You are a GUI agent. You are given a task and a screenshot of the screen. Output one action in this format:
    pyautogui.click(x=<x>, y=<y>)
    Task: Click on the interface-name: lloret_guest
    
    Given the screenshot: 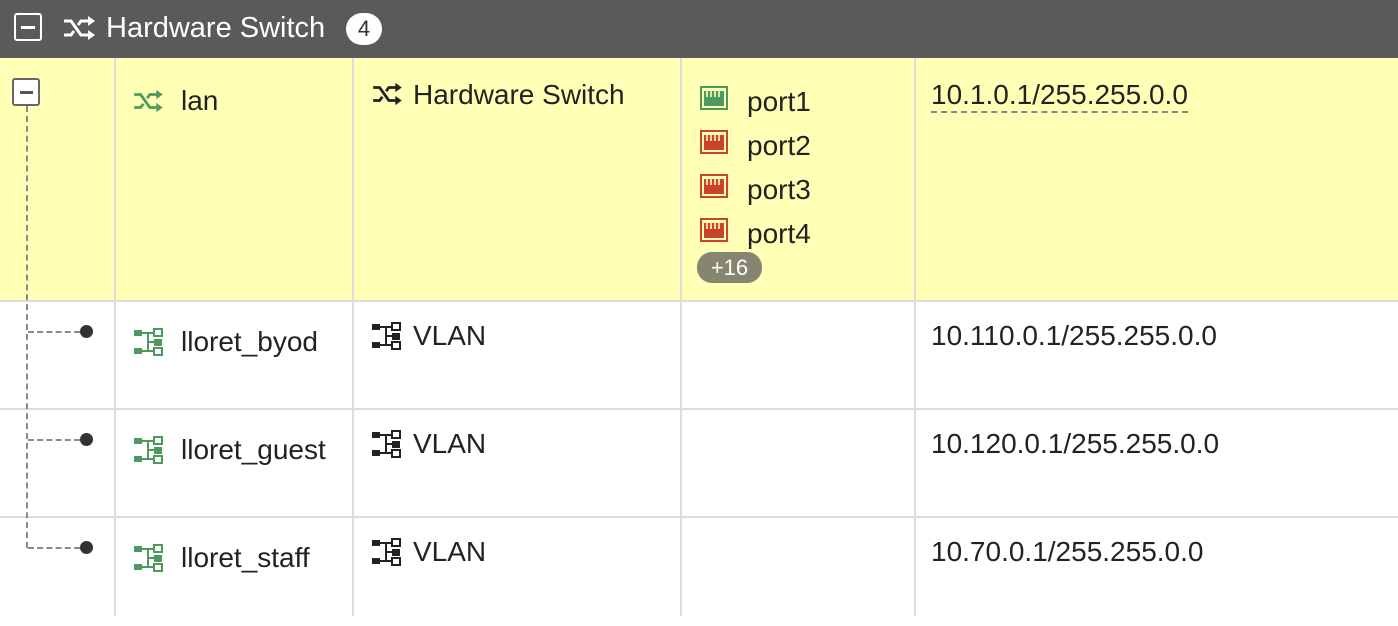 What is the action you would take?
    pyautogui.click(x=253, y=450)
    